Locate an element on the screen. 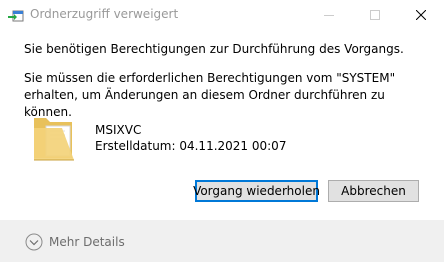 This screenshot has height=262, width=444. close-button is located at coordinates (421, 15).